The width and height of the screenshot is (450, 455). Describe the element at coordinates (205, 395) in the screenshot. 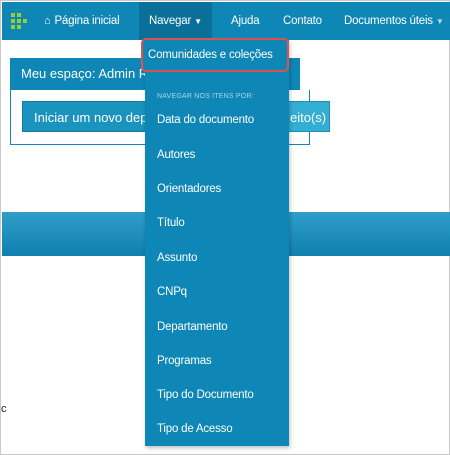

I see `dropdown-item-doc-type: Tipo do Documento` at that location.